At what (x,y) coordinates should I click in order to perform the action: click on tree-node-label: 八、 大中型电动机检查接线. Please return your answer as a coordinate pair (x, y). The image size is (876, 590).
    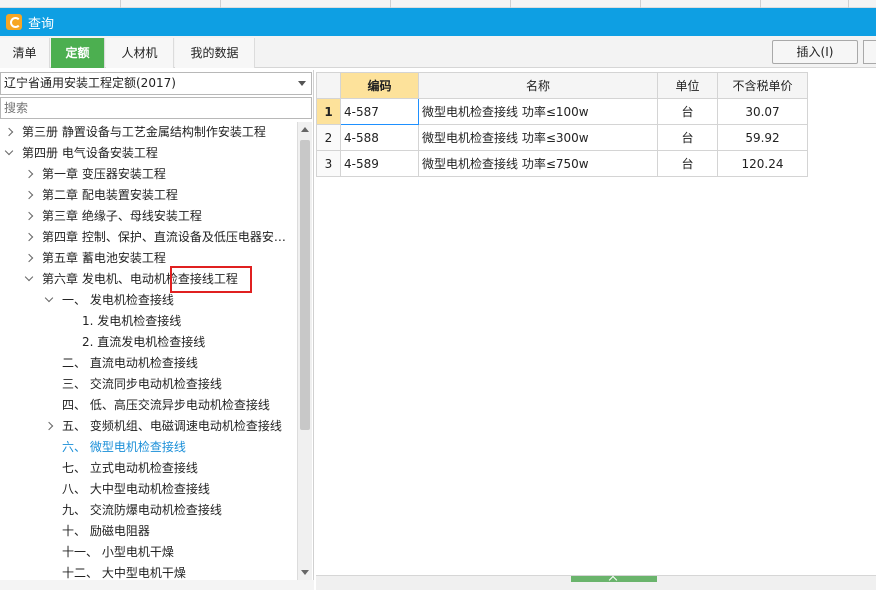
    Looking at the image, I should click on (136, 489).